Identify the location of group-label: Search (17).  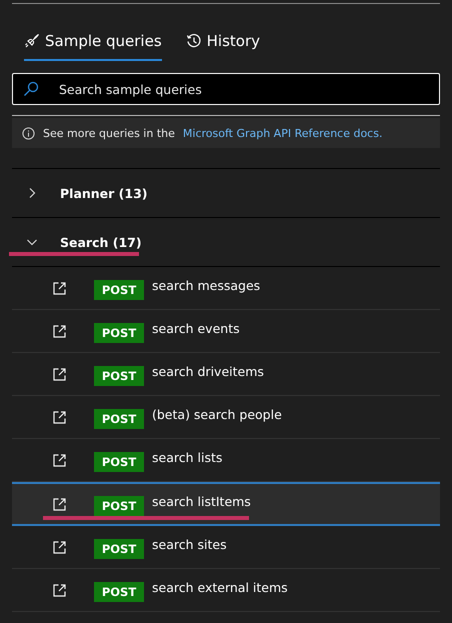
(101, 242).